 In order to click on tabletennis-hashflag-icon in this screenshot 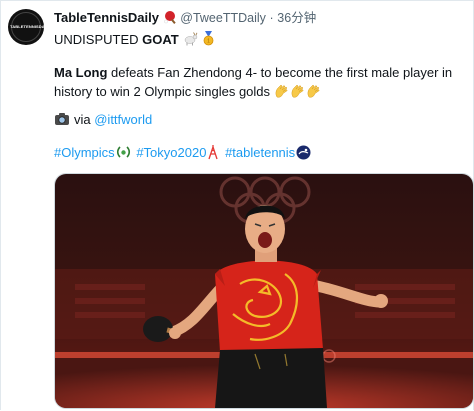, I will do `click(303, 152)`.